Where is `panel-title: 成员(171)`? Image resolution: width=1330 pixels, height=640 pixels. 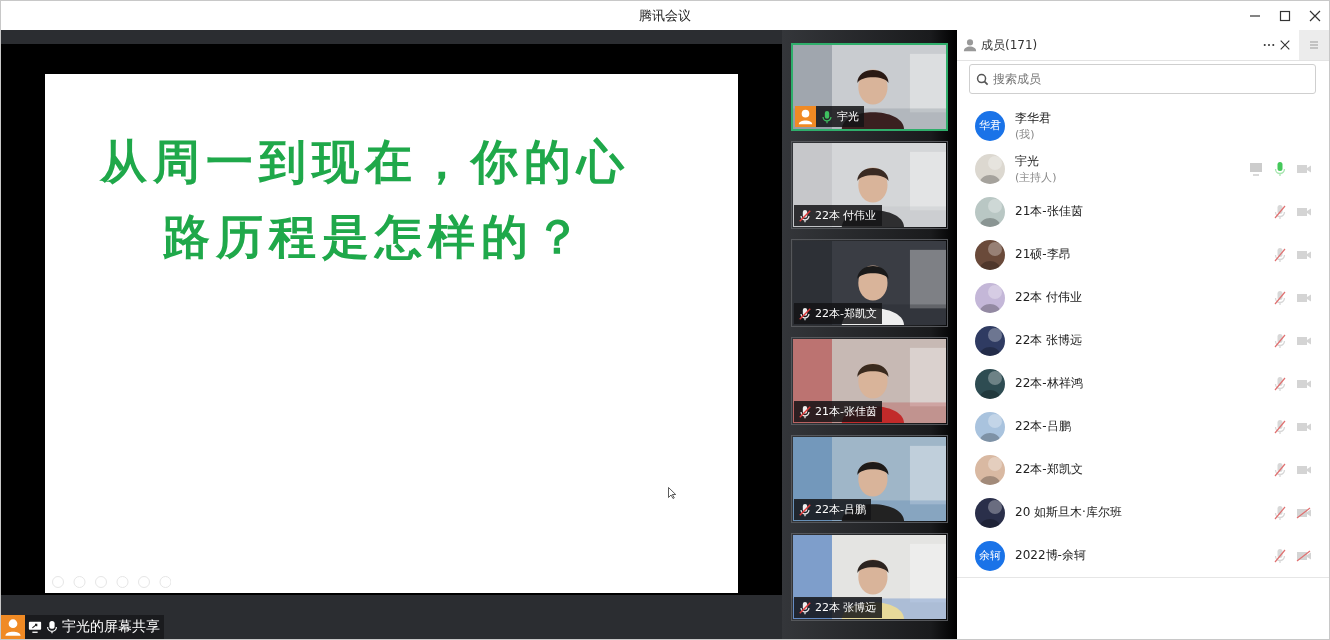 panel-title: 成员(171) is located at coordinates (1010, 45).